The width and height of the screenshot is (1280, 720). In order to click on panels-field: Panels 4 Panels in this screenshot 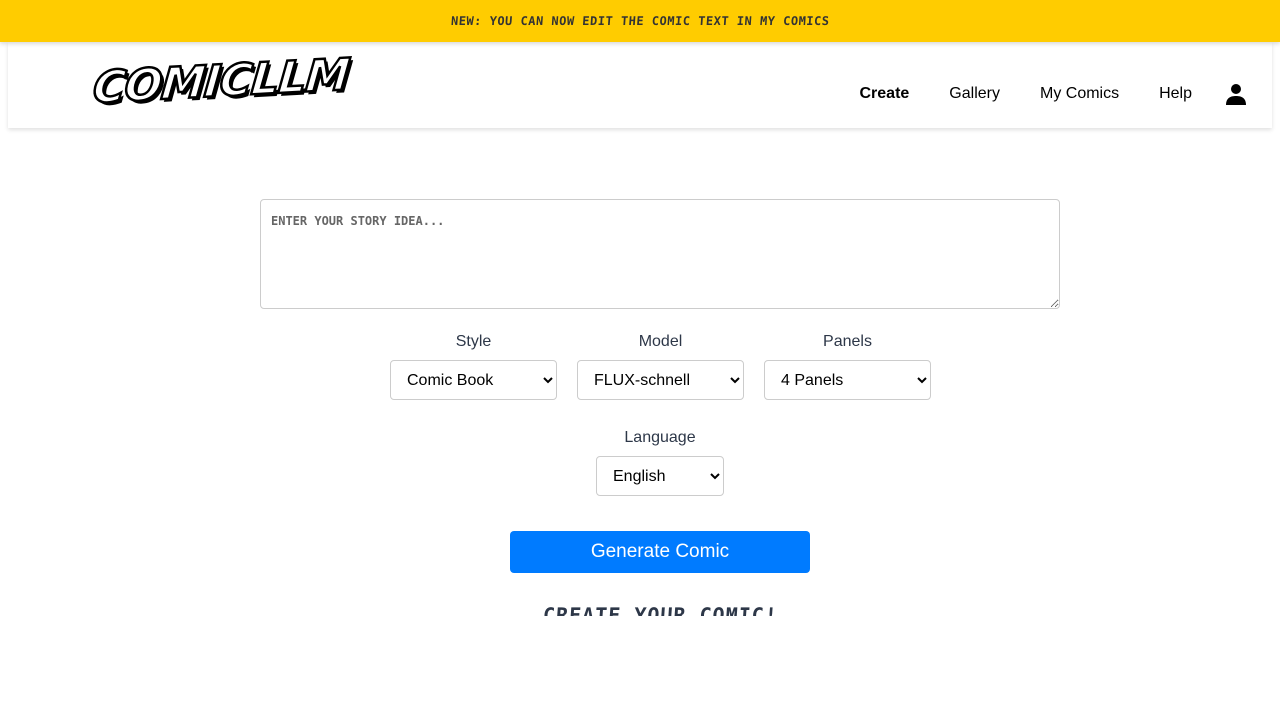, I will do `click(847, 365)`.